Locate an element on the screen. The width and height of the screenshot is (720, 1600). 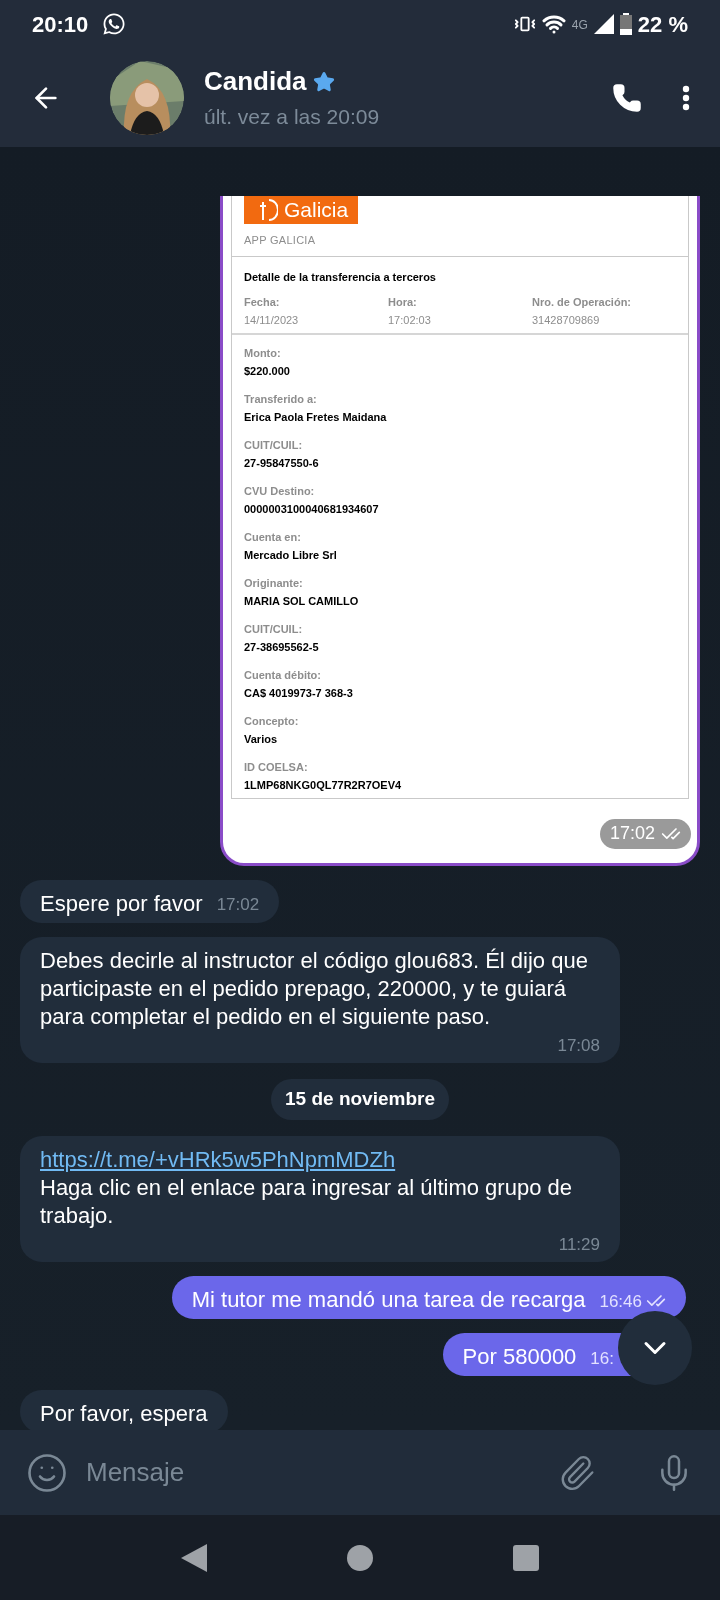
message-text: Mi tutor me mandó una tarea de recarga is located at coordinates (388, 1300).